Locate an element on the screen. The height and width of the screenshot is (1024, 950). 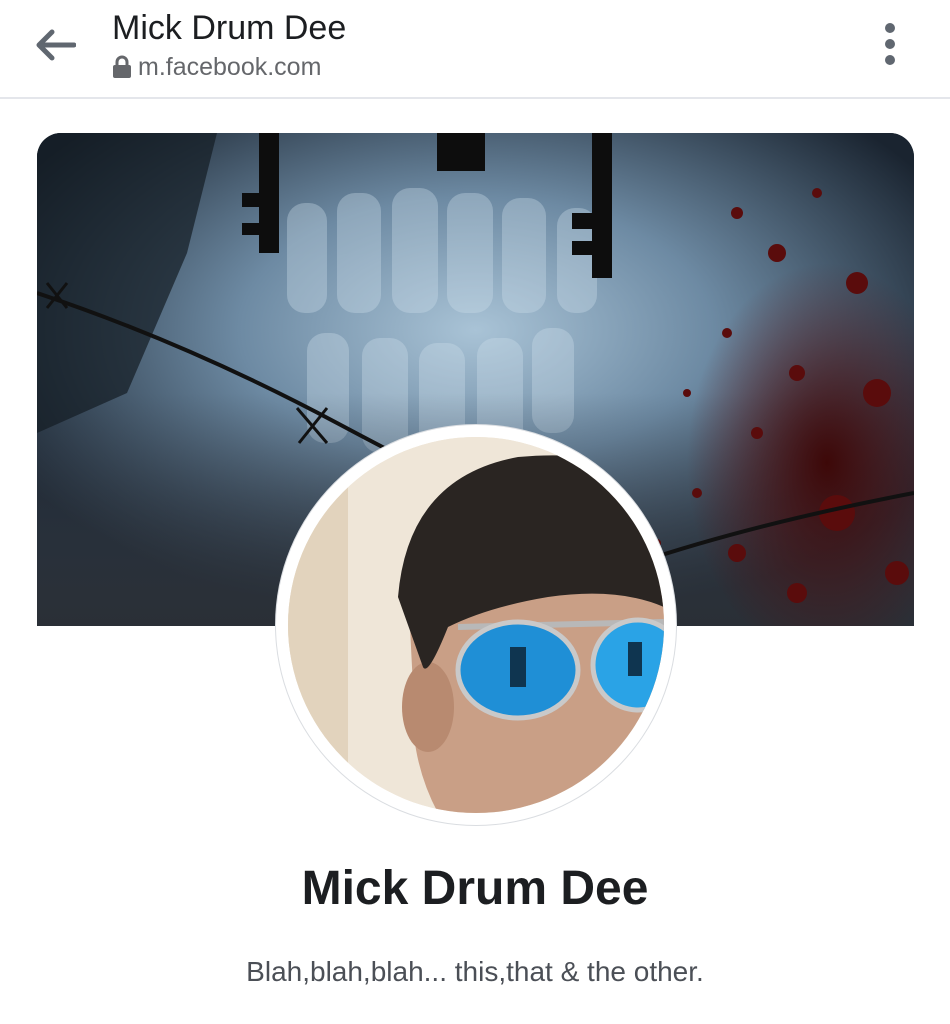
more-options-button is located at coordinates (890, 44).